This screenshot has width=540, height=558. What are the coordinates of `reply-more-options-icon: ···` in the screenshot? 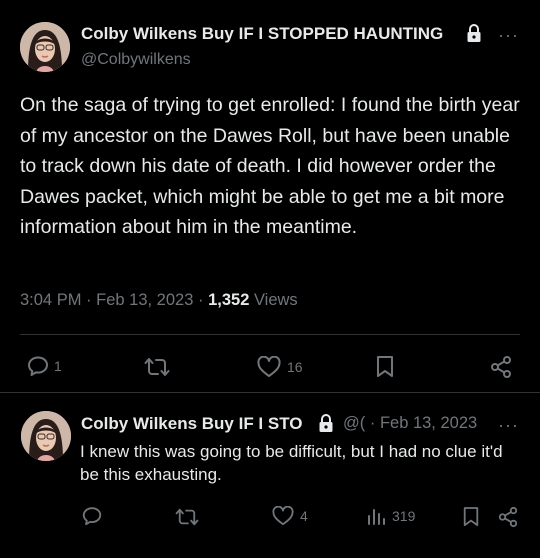 It's located at (508, 425).